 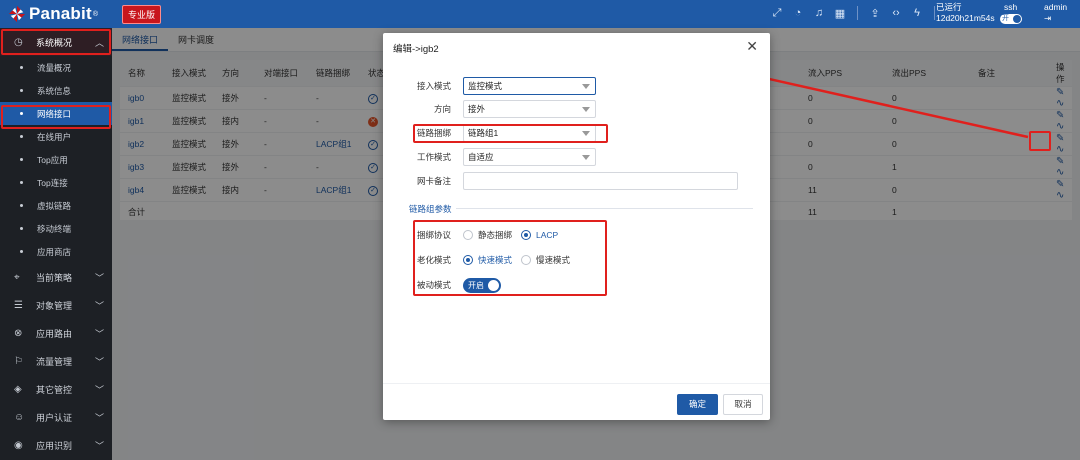 I want to click on field-nic-remark: 网卡备注, so click(x=576, y=181).